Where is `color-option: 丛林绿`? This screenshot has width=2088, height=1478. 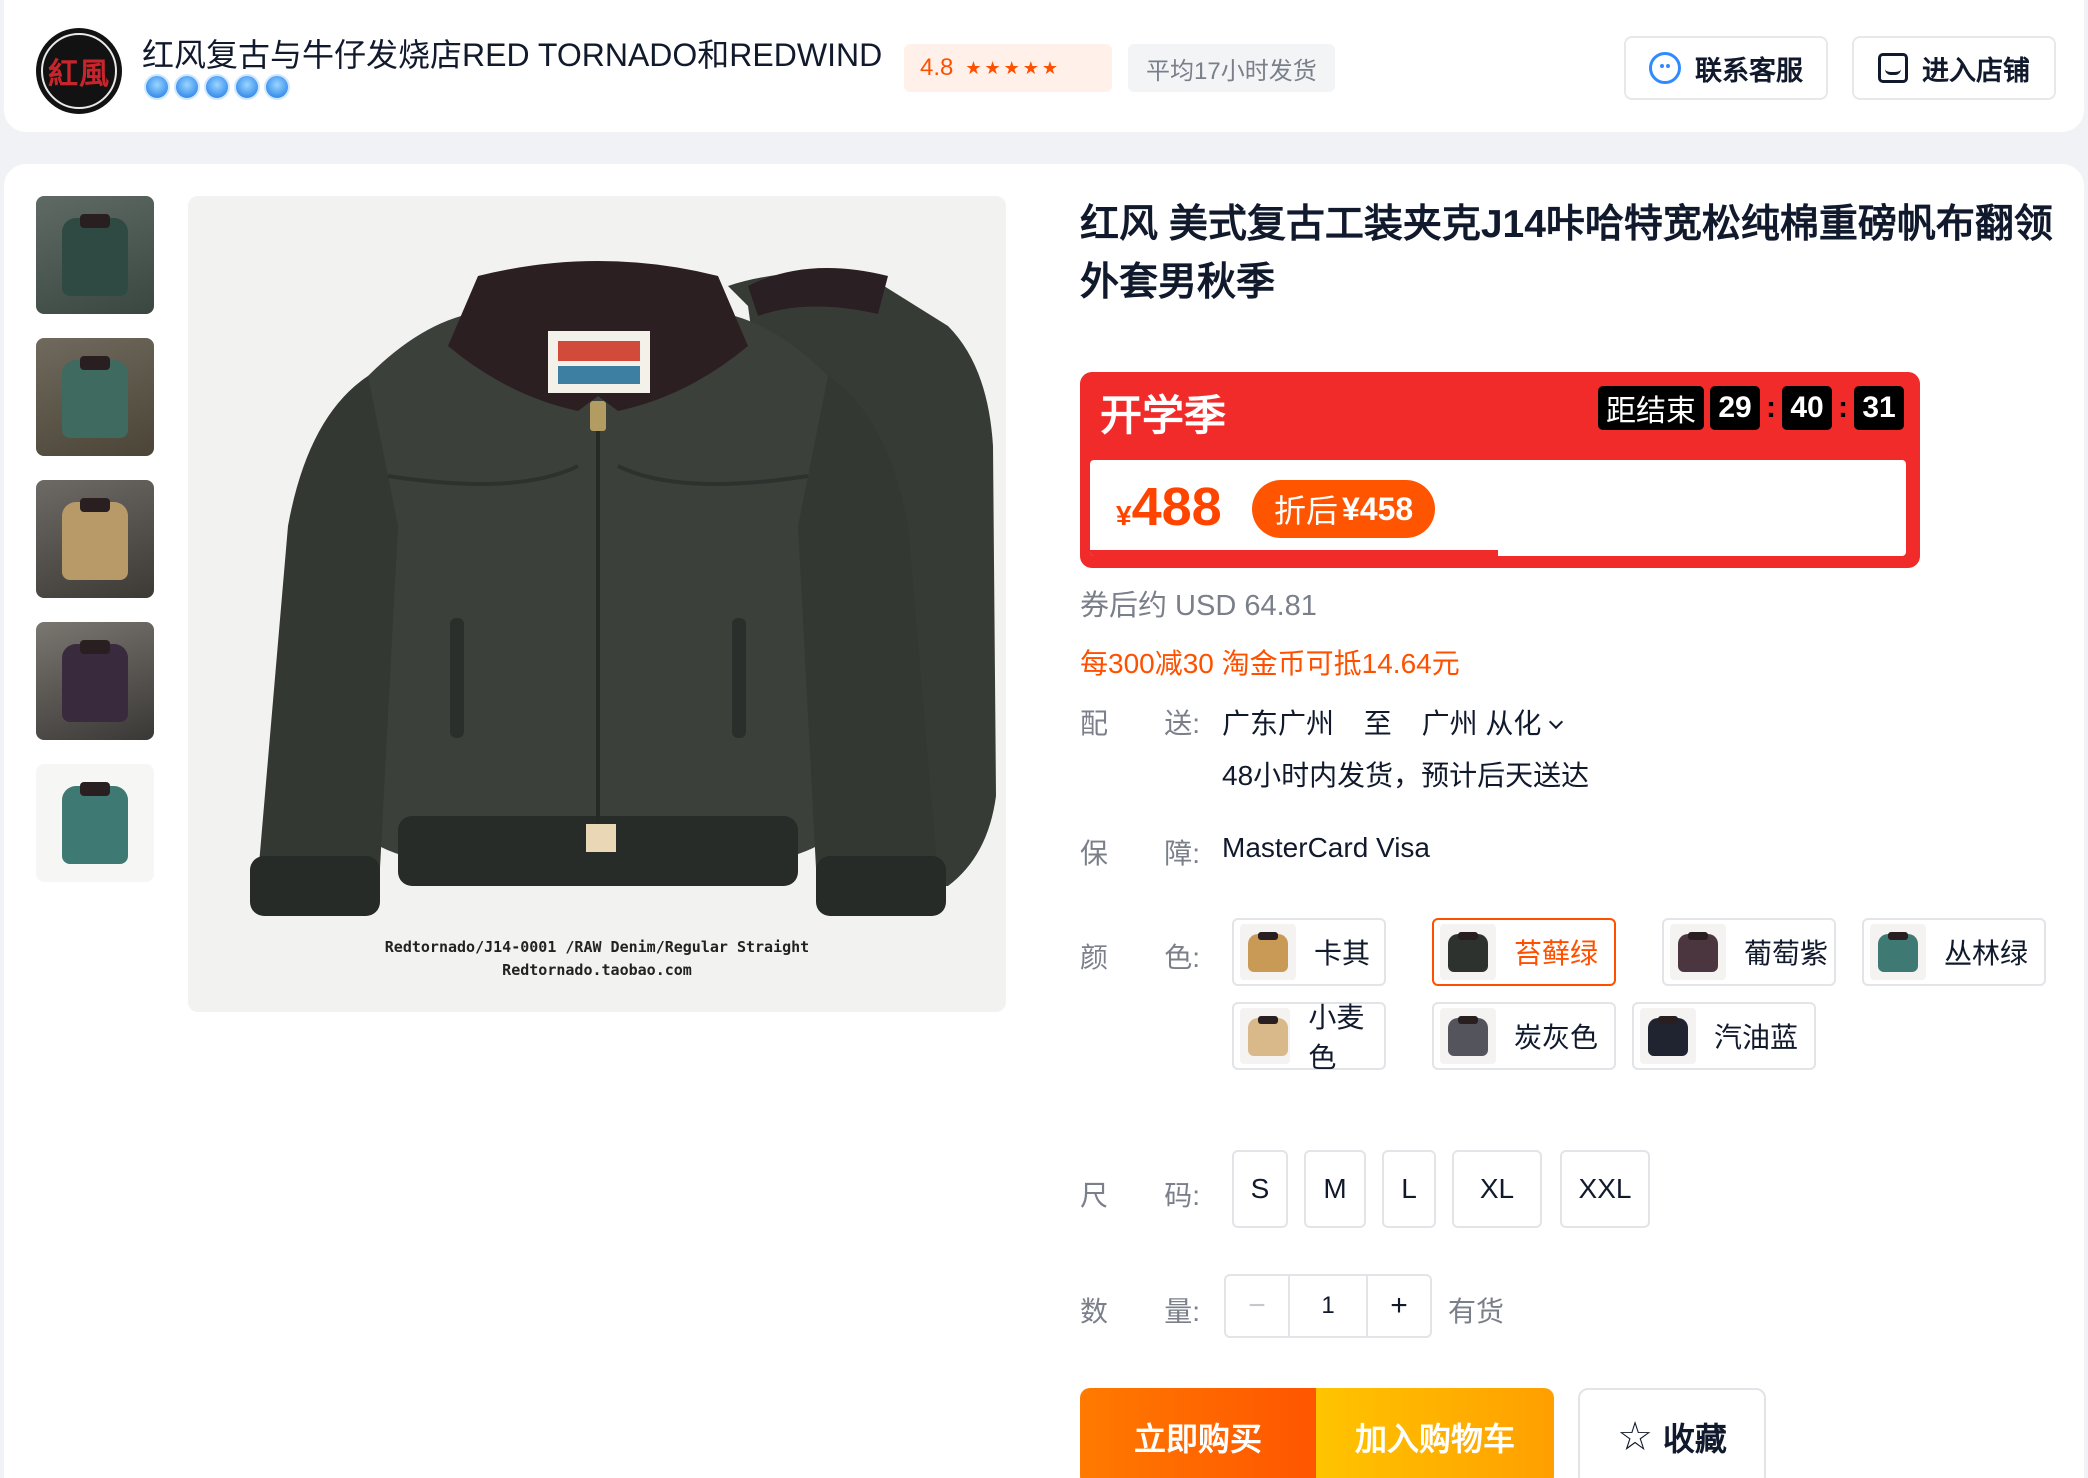 color-option: 丛林绿 is located at coordinates (1954, 952).